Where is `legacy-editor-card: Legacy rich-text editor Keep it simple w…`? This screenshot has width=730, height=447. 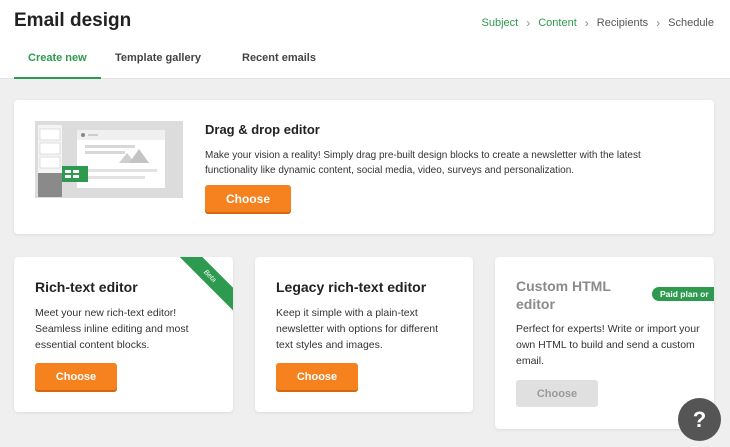 legacy-editor-card: Legacy rich-text editor Keep it simple w… is located at coordinates (364, 334).